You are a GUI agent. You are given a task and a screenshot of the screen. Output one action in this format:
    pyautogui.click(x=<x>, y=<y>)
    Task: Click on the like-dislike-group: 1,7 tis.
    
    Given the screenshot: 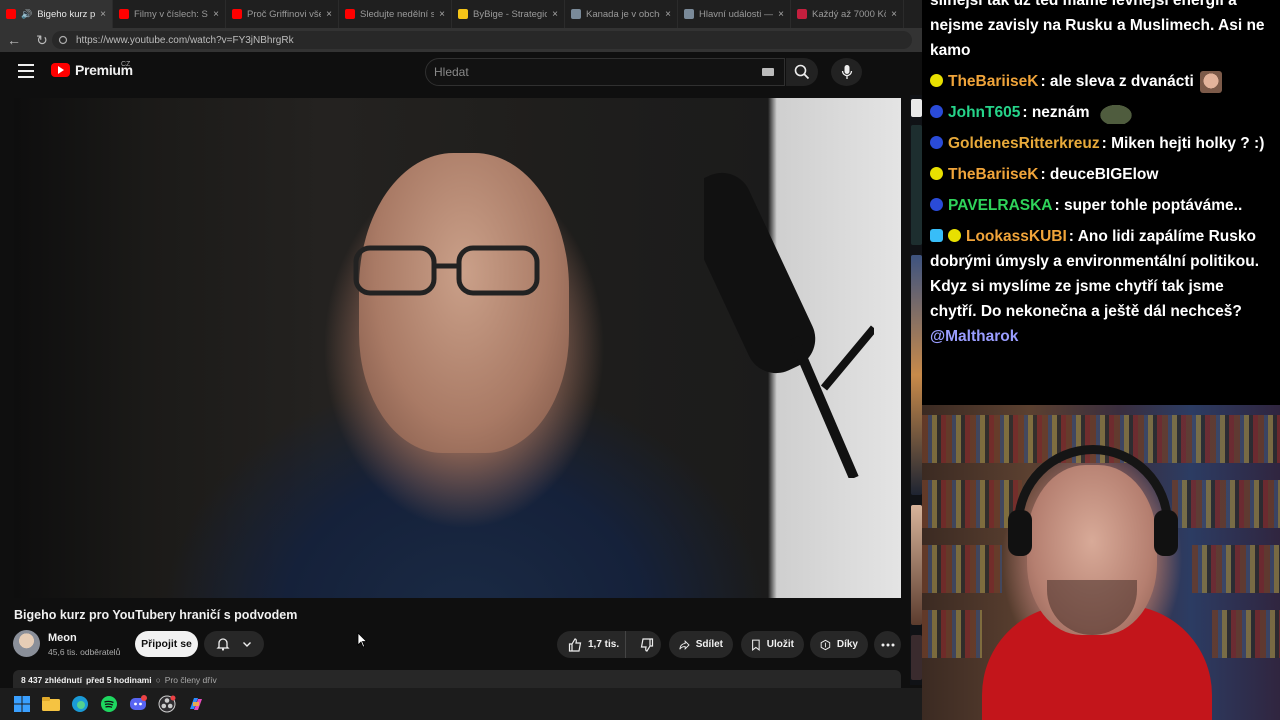 What is the action you would take?
    pyautogui.click(x=609, y=644)
    